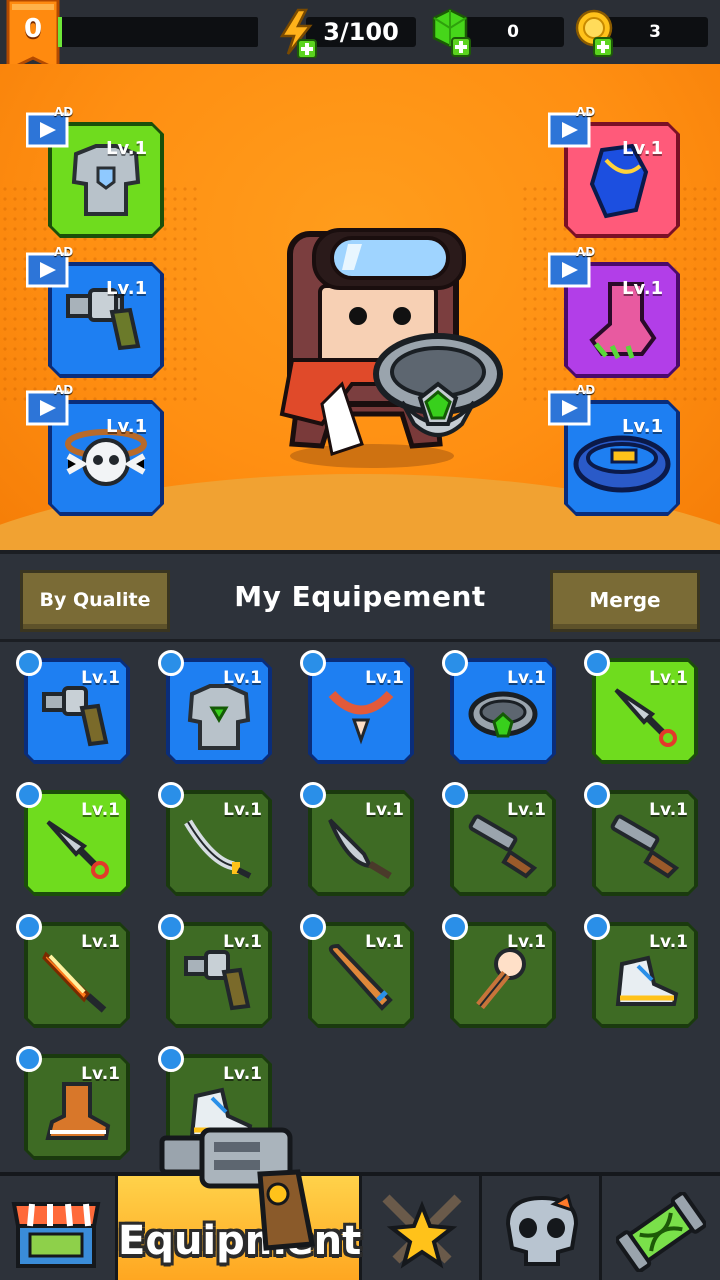 Image resolution: width=720 pixels, height=1280 pixels. What do you see at coordinates (503, 714) in the screenshot?
I see `ring-icon` at bounding box center [503, 714].